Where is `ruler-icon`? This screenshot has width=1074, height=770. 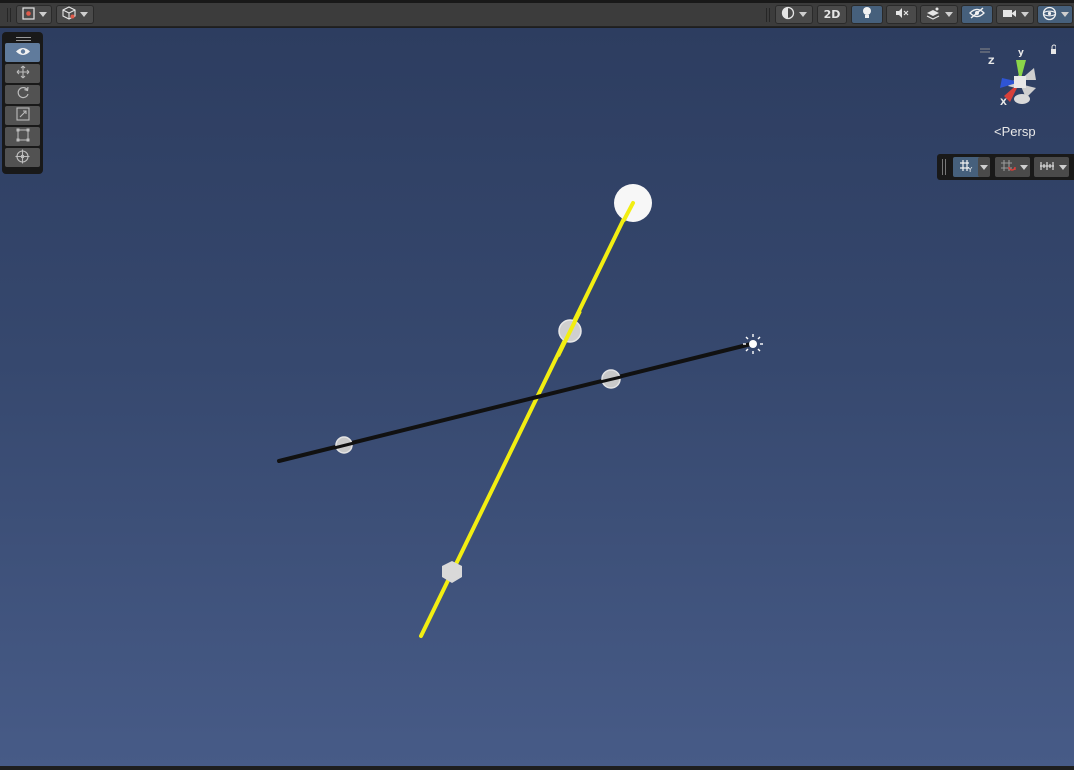
ruler-icon is located at coordinates (1047, 167).